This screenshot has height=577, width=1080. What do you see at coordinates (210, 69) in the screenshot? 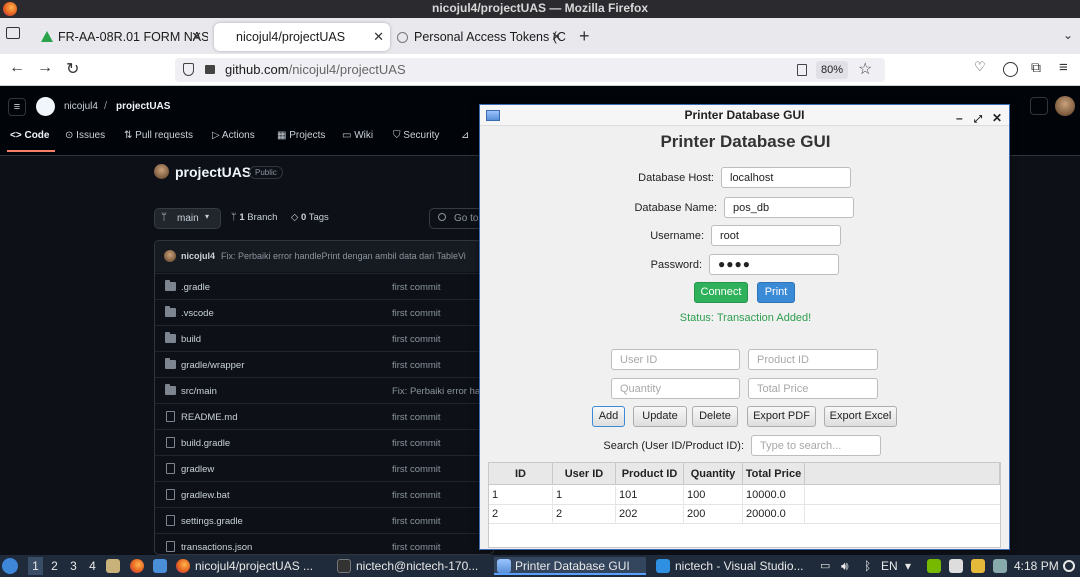
I see `lock-icon` at bounding box center [210, 69].